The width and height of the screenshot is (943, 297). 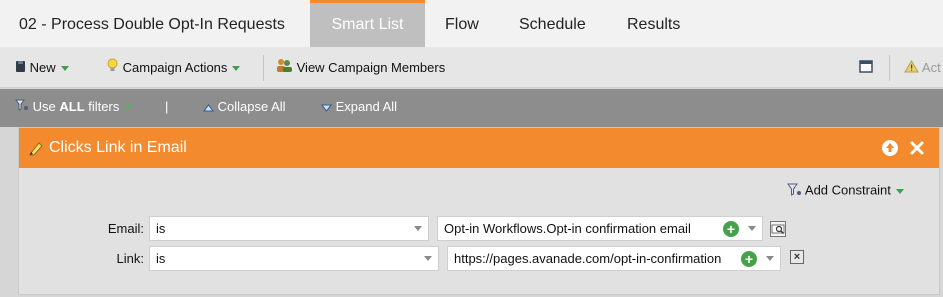 I want to click on actions-button: Act, so click(x=922, y=67).